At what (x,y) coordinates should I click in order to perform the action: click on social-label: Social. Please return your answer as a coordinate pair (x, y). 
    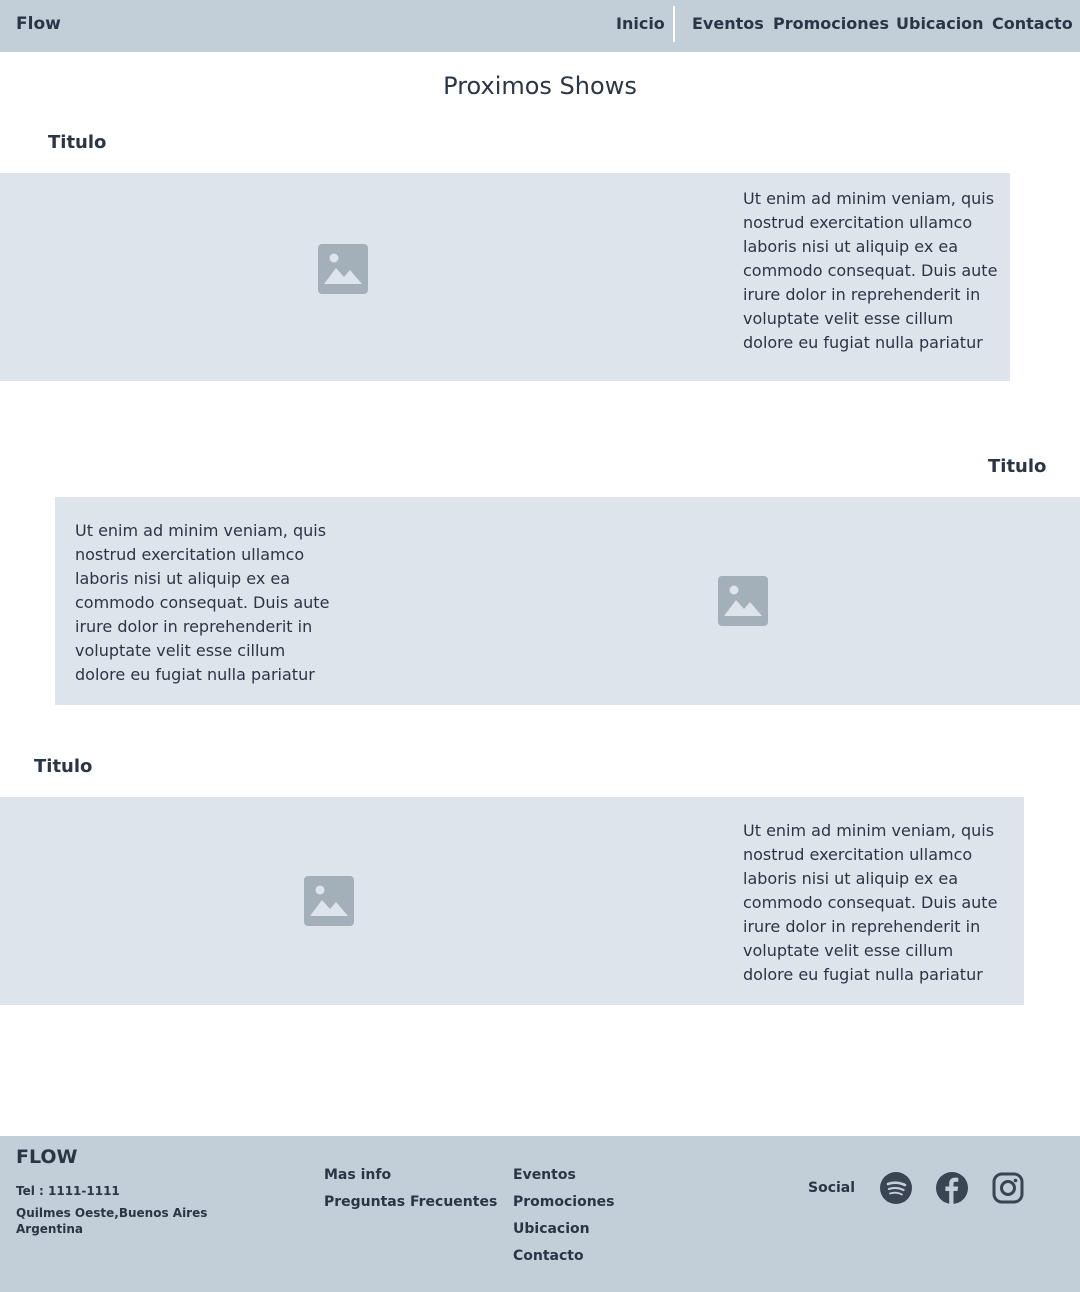
    Looking at the image, I should click on (832, 1188).